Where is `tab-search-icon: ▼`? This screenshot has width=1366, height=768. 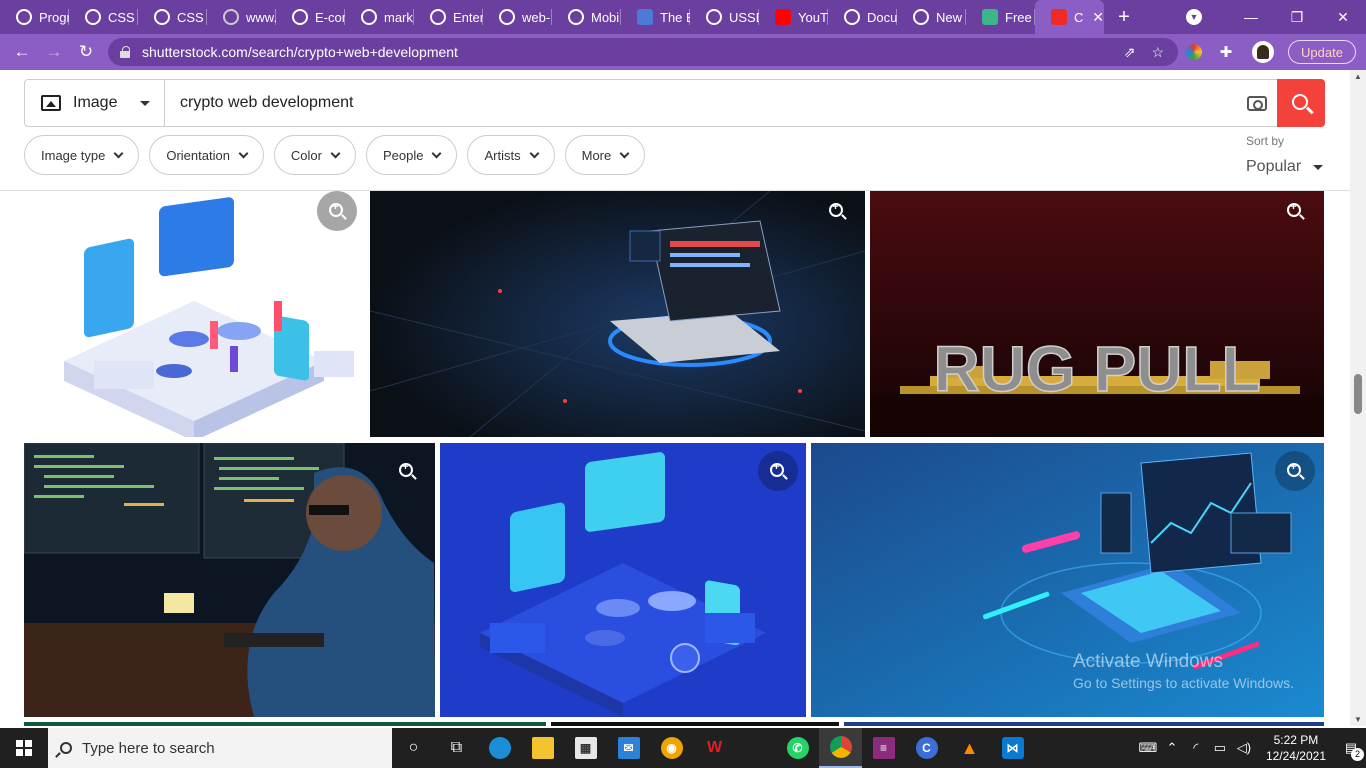 tab-search-icon: ▼ is located at coordinates (1194, 17).